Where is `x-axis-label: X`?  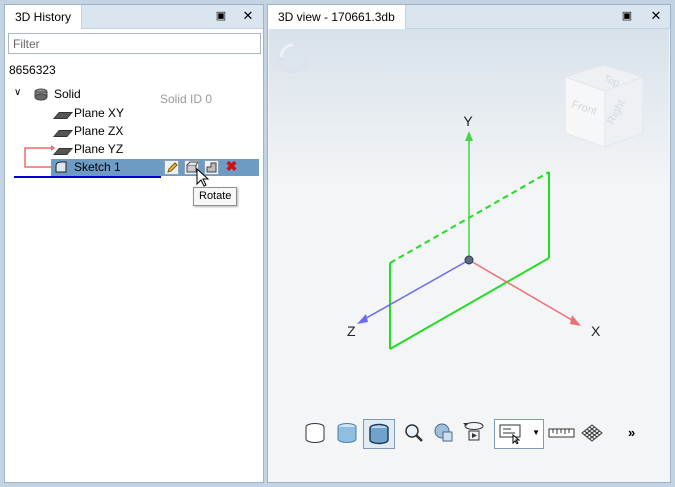 x-axis-label: X is located at coordinates (596, 331).